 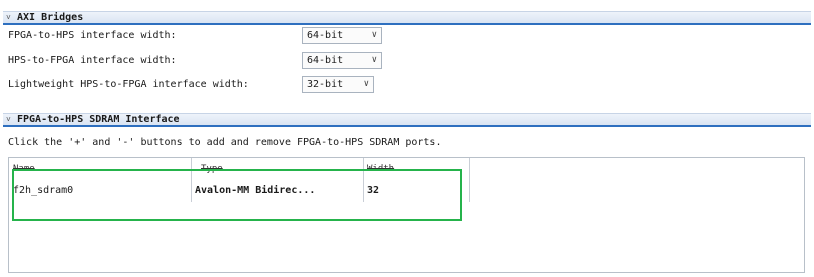 What do you see at coordinates (128, 84) in the screenshot?
I see `lightweight-width-label: Lightweight HPS-to-FPGA interface width:` at bounding box center [128, 84].